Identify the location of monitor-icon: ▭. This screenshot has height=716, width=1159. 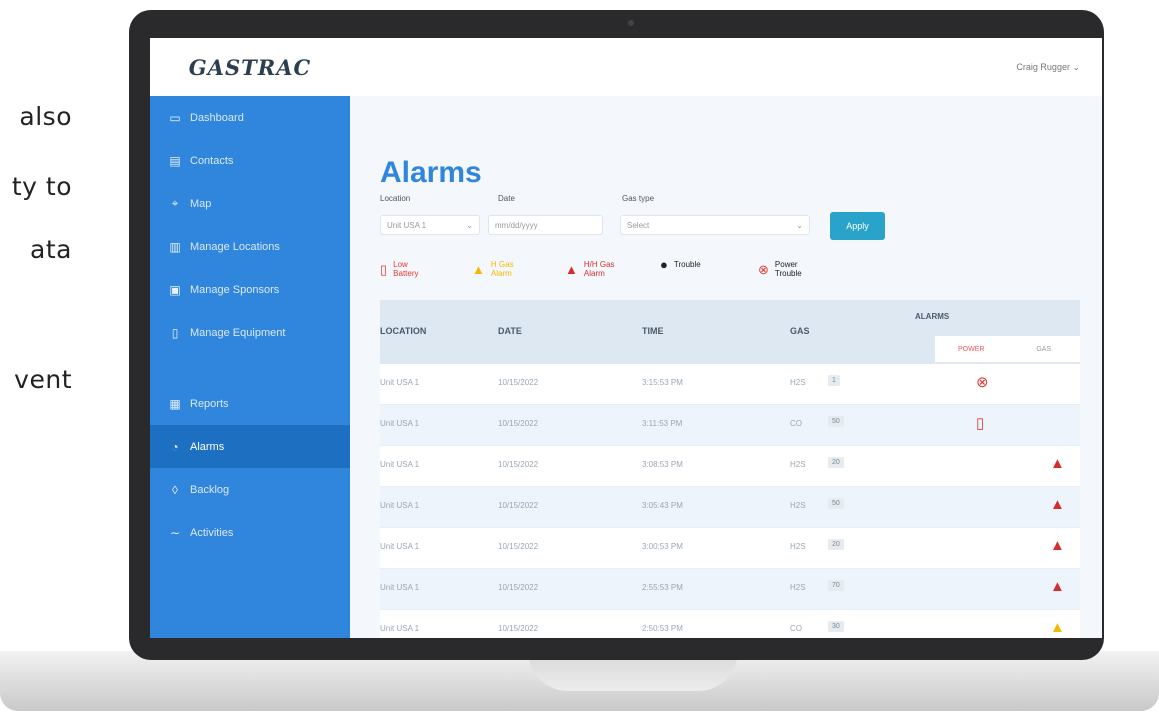
(175, 117).